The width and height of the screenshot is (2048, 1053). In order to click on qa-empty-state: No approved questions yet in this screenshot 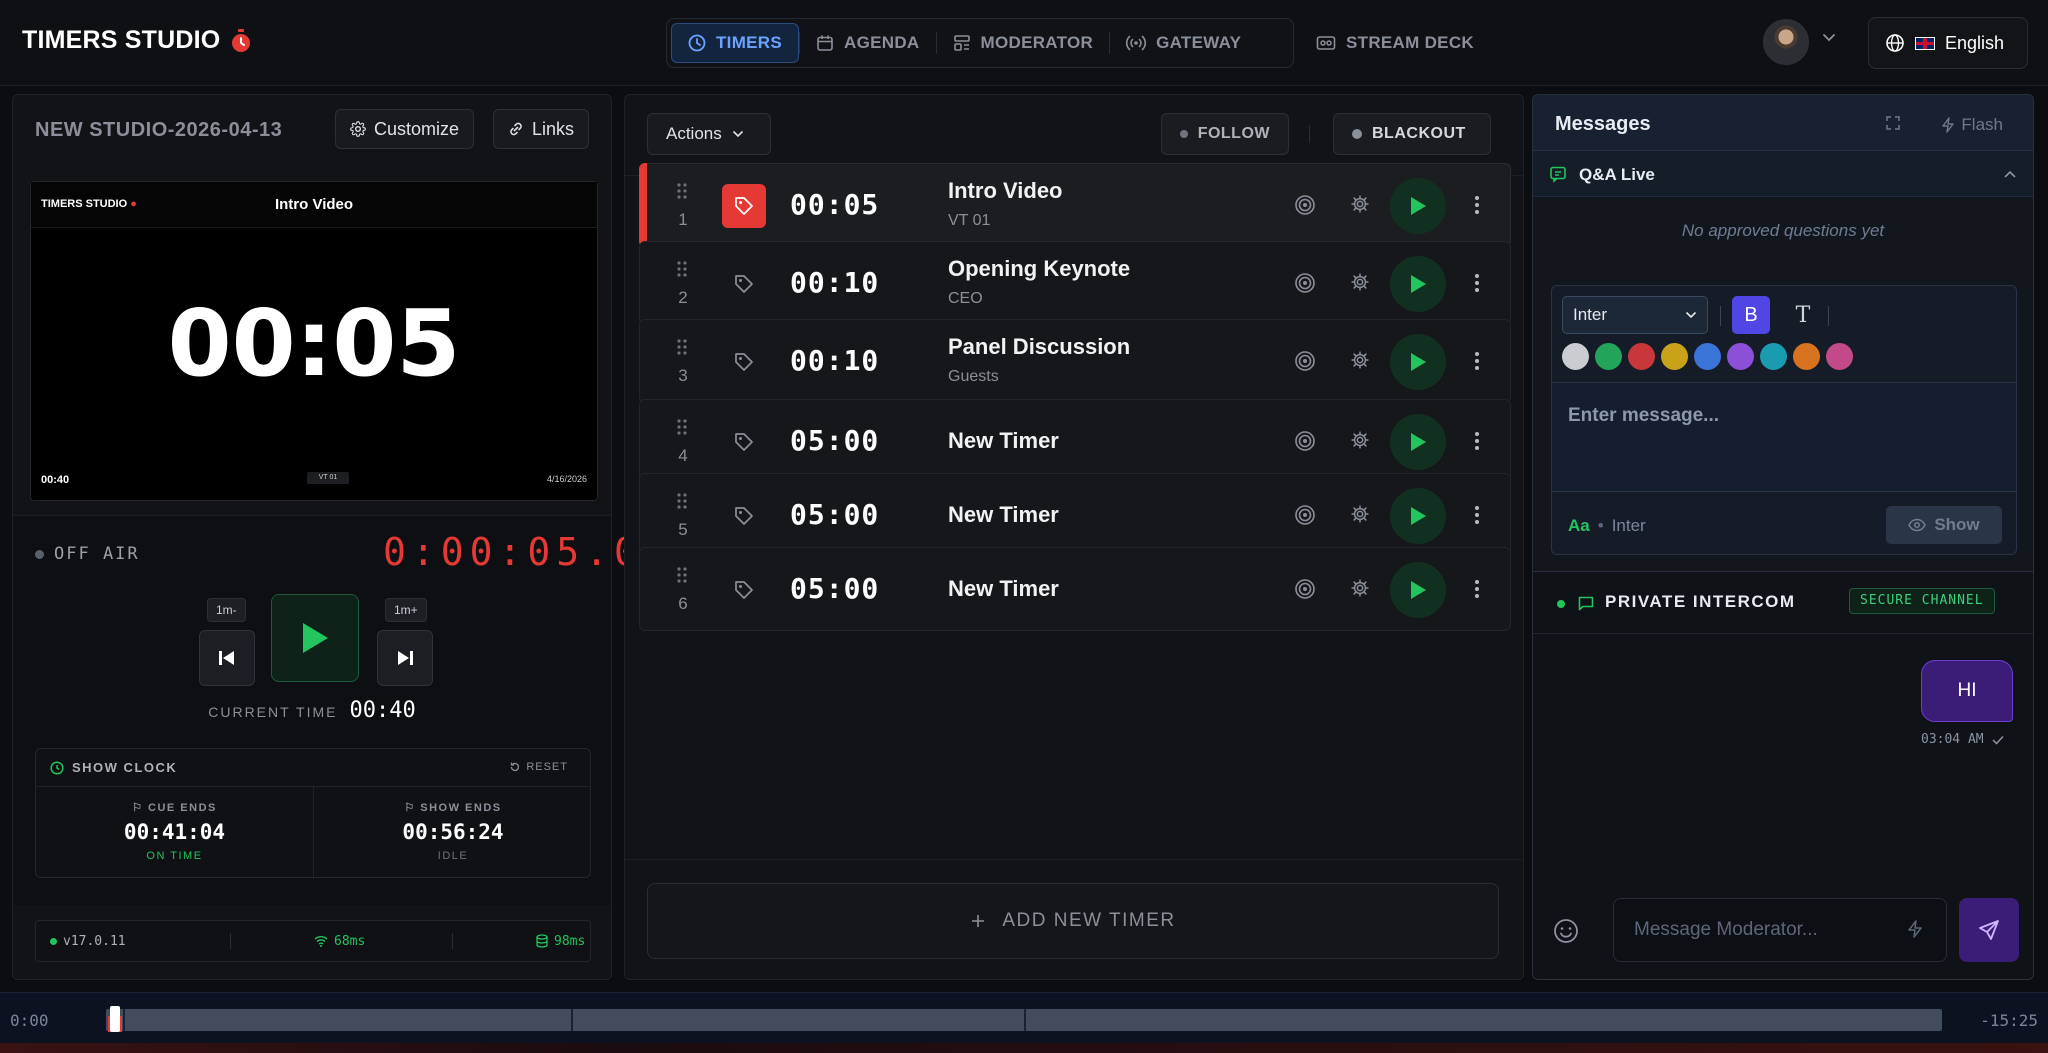, I will do `click(1783, 230)`.